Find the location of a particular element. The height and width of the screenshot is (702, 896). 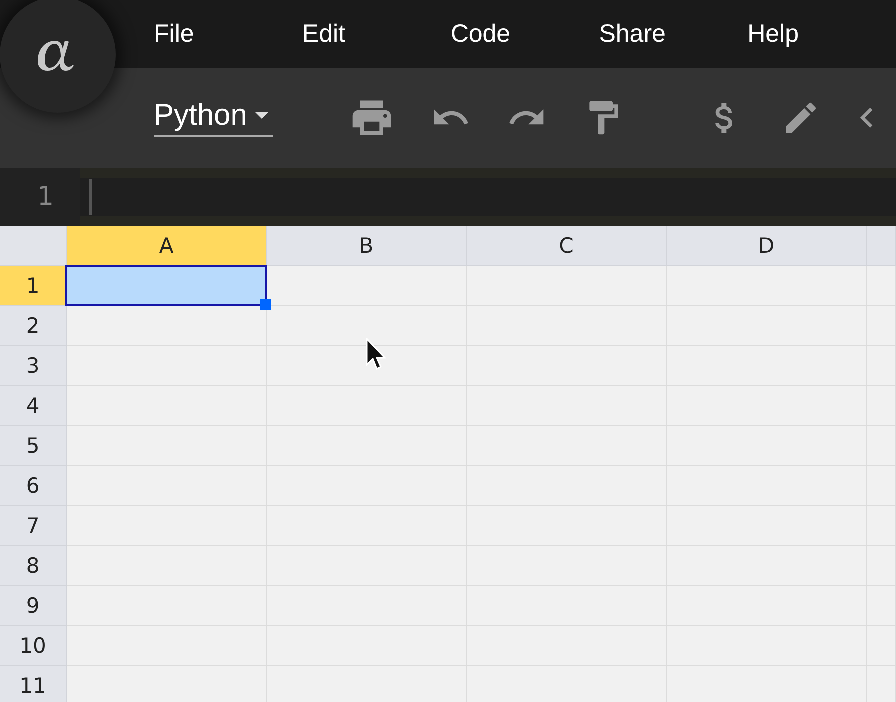

menu-item: Help is located at coordinates (822, 34).